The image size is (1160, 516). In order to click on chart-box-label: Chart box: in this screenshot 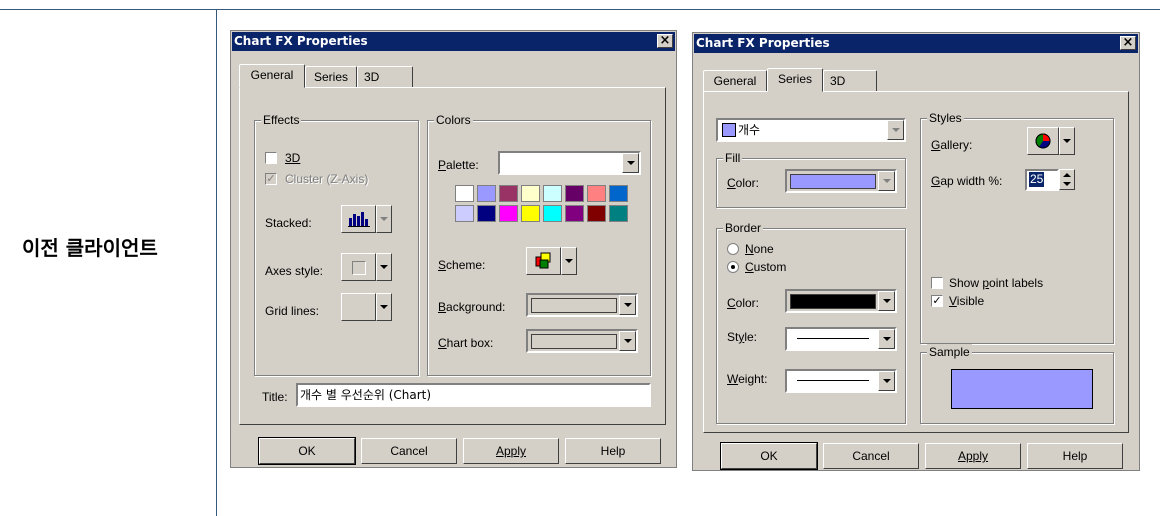, I will do `click(466, 343)`.